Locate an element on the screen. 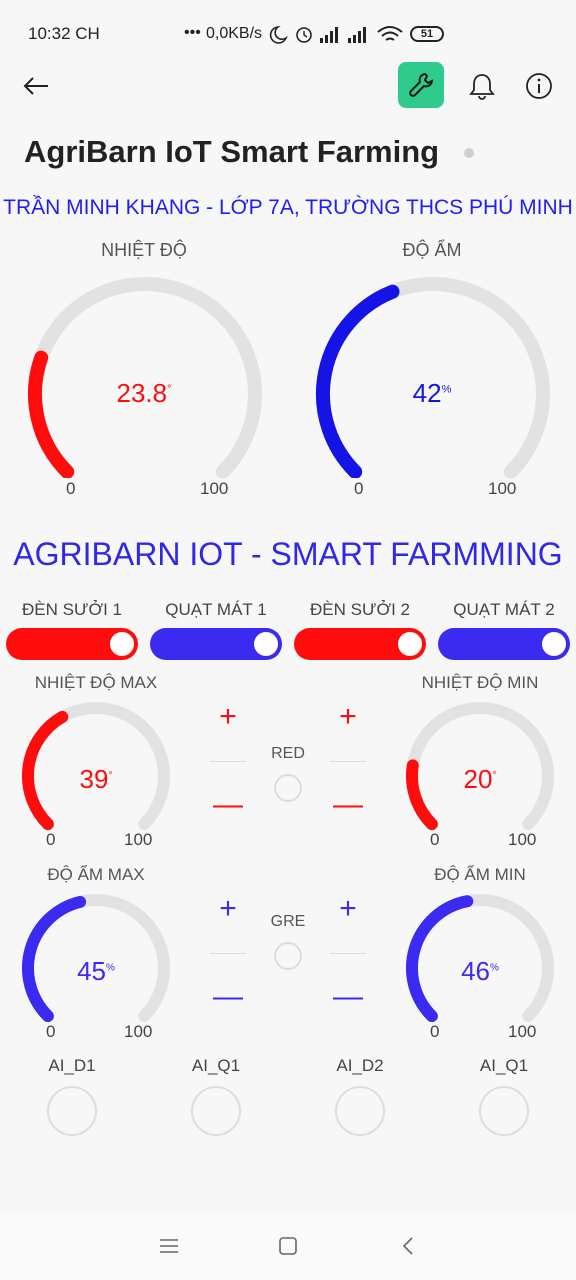  gauge-temp-min-label: NHIỆT ĐỘ MIN is located at coordinates (480, 682).